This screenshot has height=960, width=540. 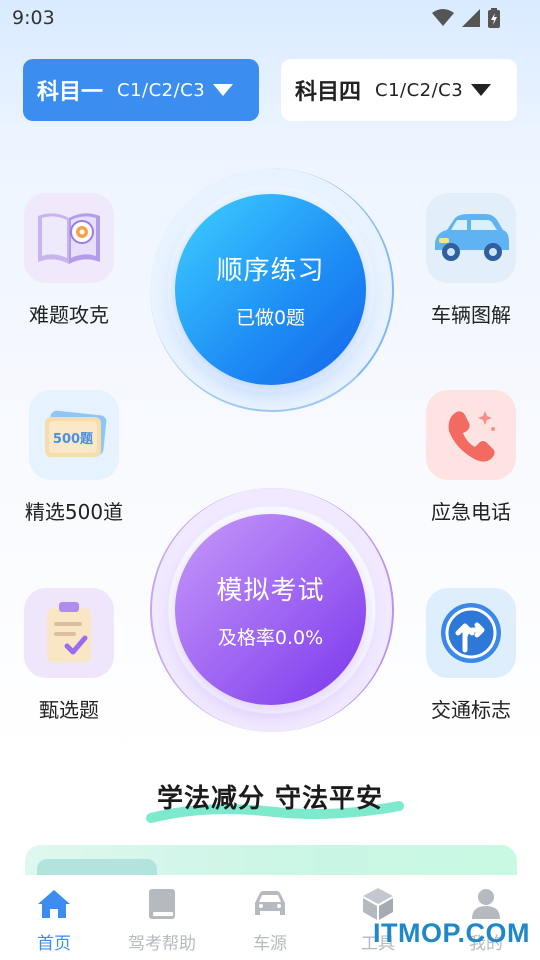 I want to click on sequential-practice-button: 顺序练习 已做0题, so click(x=270, y=289).